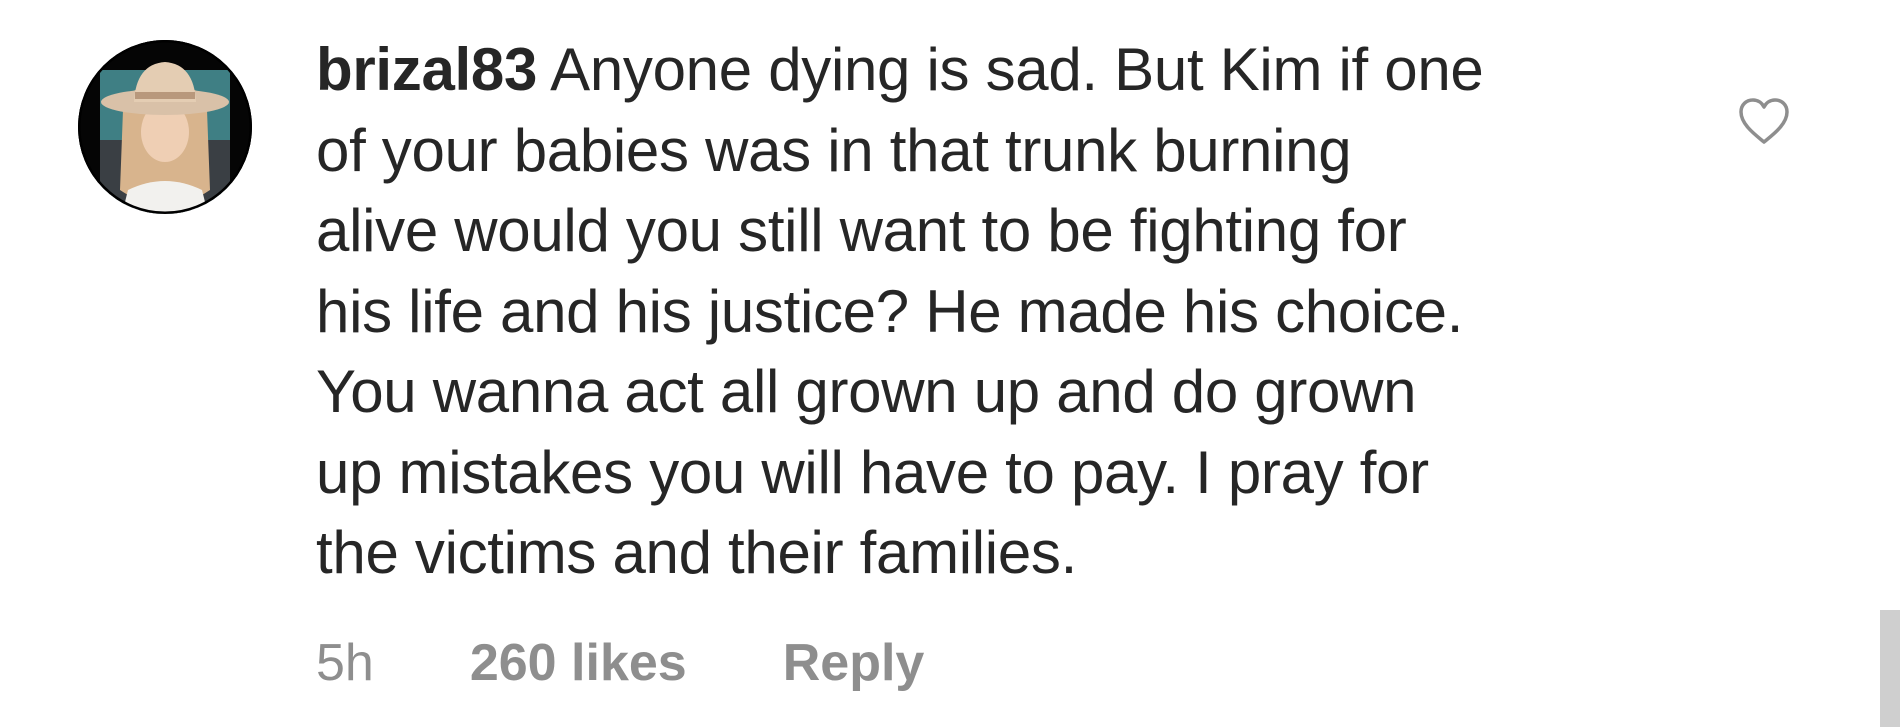 Image resolution: width=1900 pixels, height=727 pixels. I want to click on comment-line-text: Anyone dying is sad. But Kim if one, so click(1017, 69).